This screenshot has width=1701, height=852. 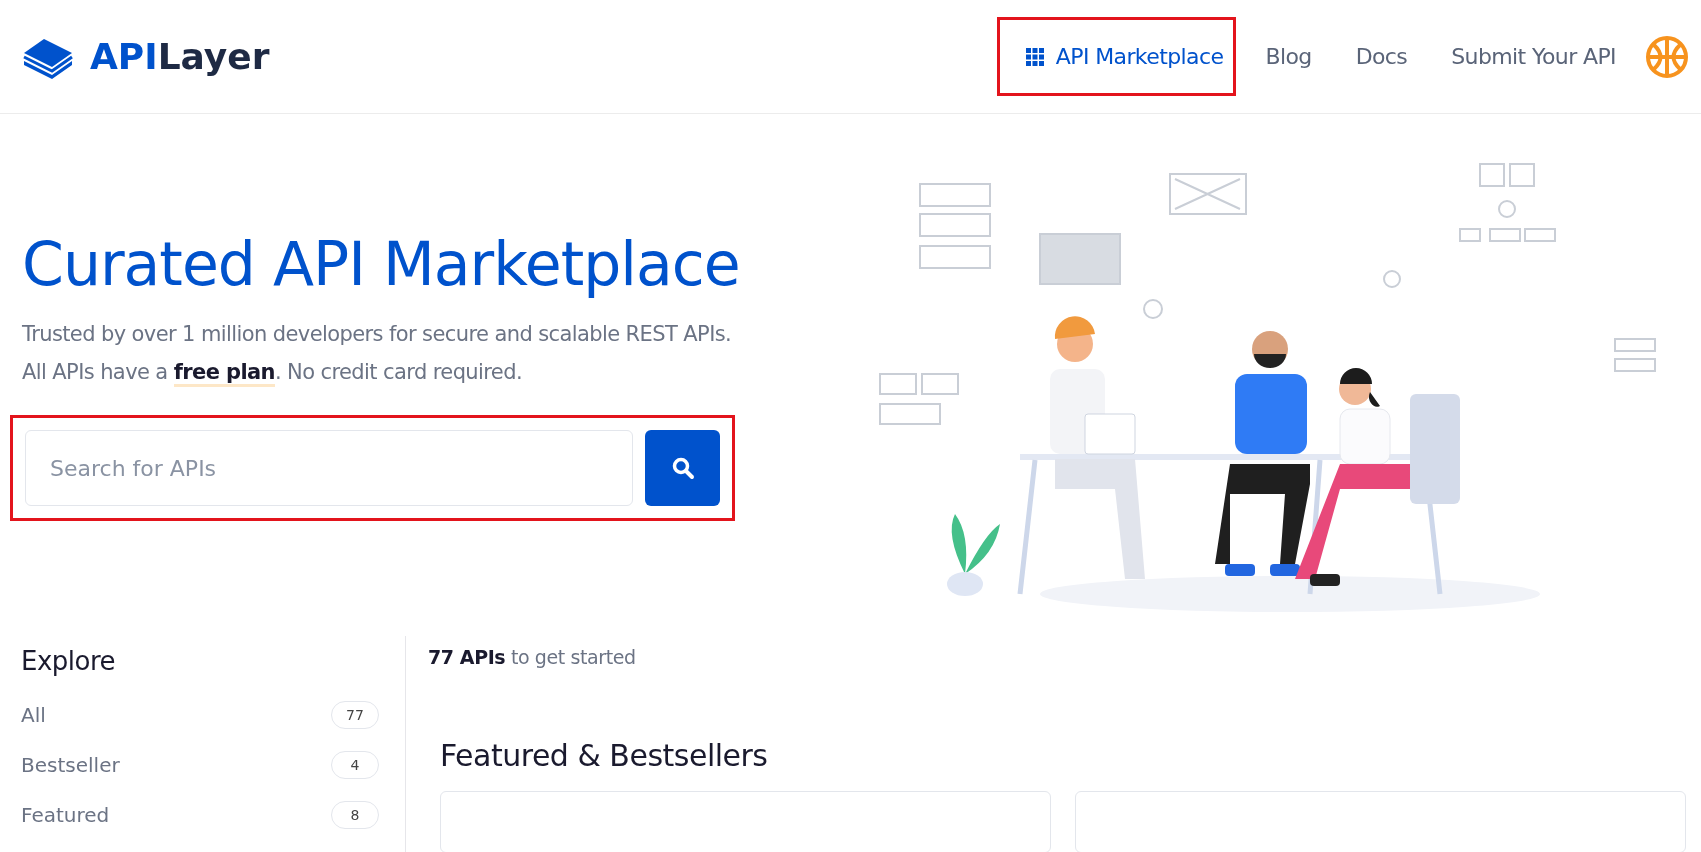 What do you see at coordinates (65, 815) in the screenshot?
I see `category-link: Featured` at bounding box center [65, 815].